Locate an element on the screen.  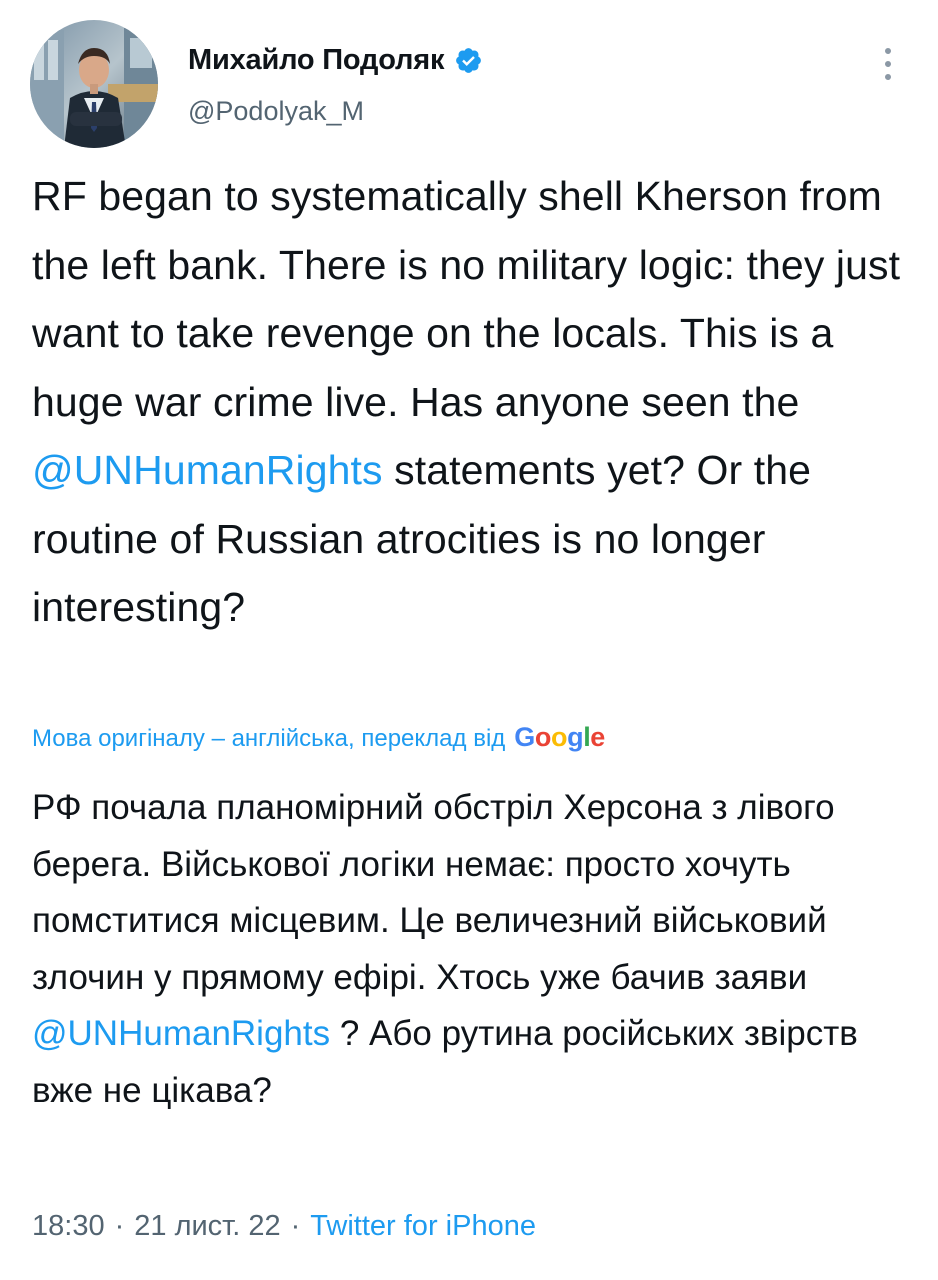
author-name-row: Михайло Подоляк is located at coordinates (335, 60).